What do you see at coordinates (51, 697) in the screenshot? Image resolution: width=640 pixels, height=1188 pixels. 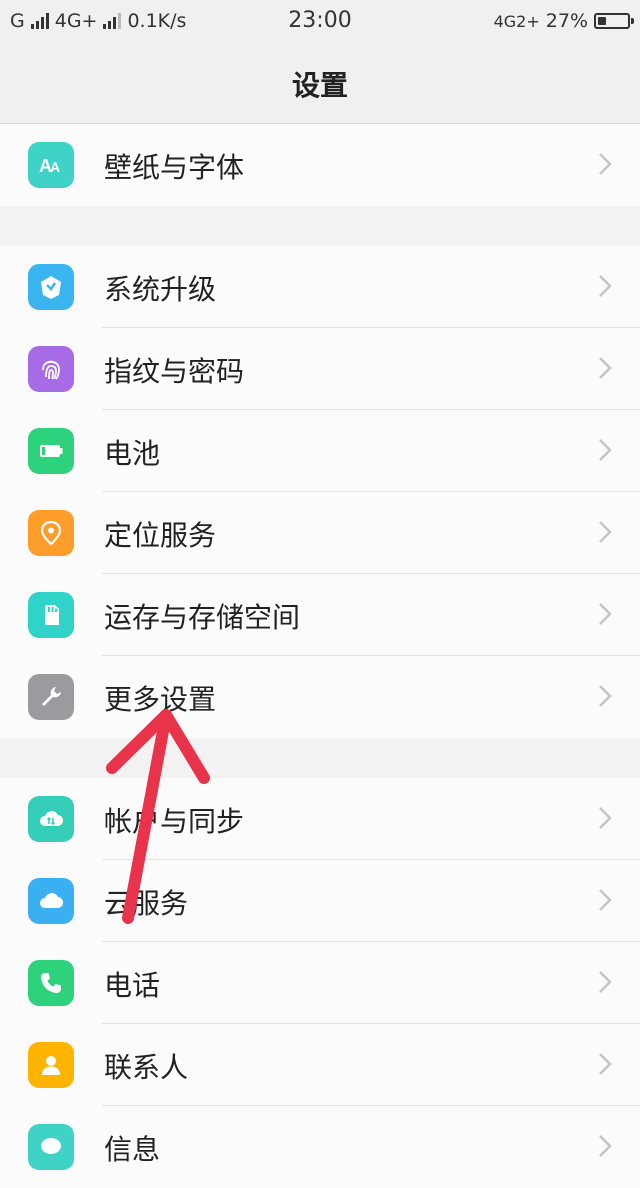 I see `wrench-icon` at bounding box center [51, 697].